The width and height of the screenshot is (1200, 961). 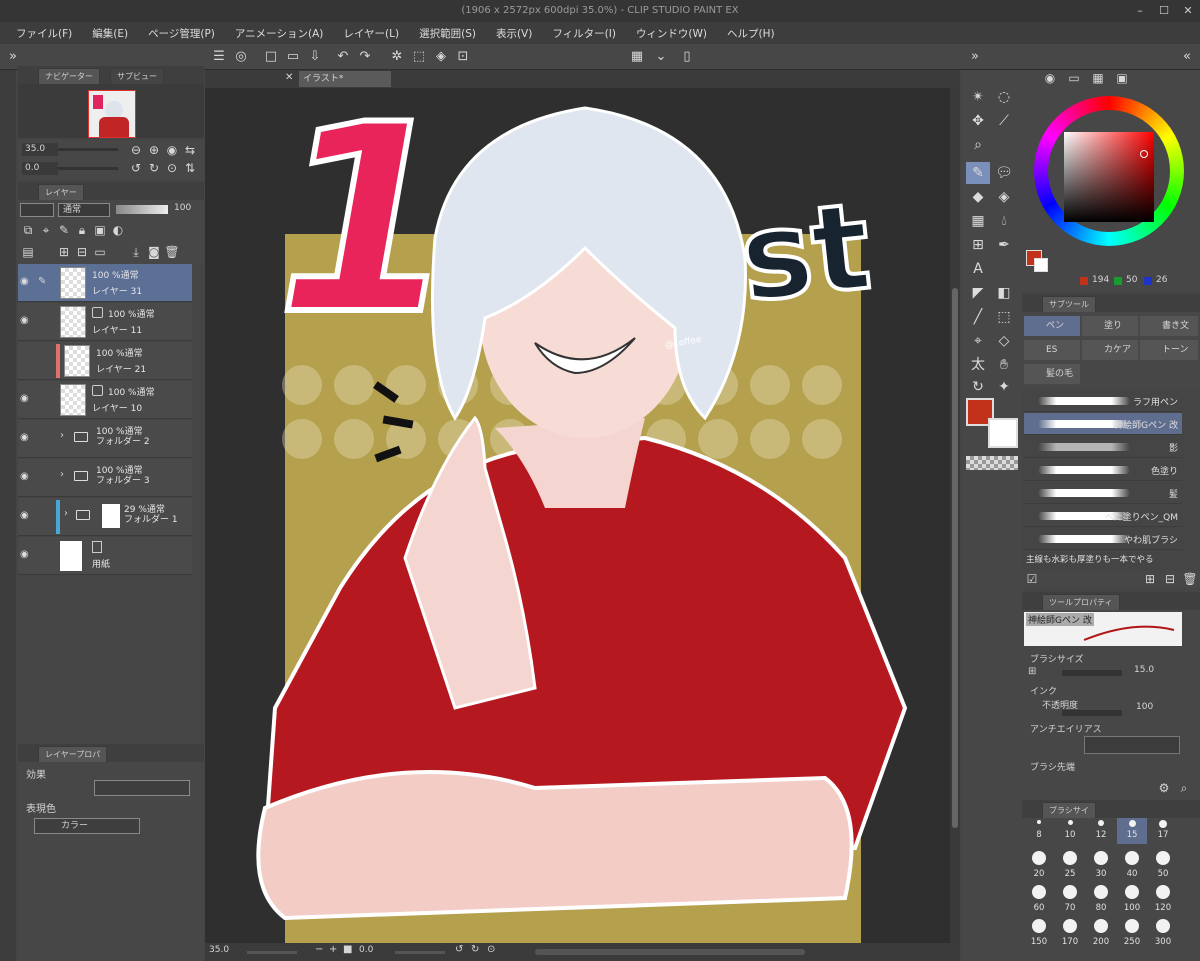 I want to click on app-icon: ◎, so click(x=241, y=57).